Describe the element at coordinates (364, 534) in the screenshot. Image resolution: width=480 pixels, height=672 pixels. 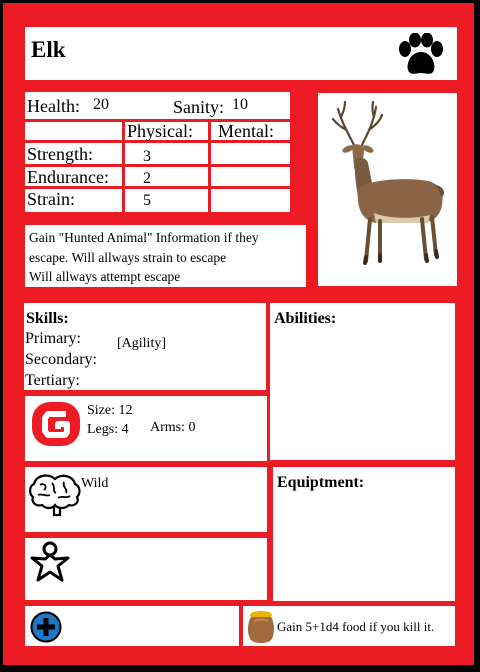
I see `equipment-box: Equiptment:` at that location.